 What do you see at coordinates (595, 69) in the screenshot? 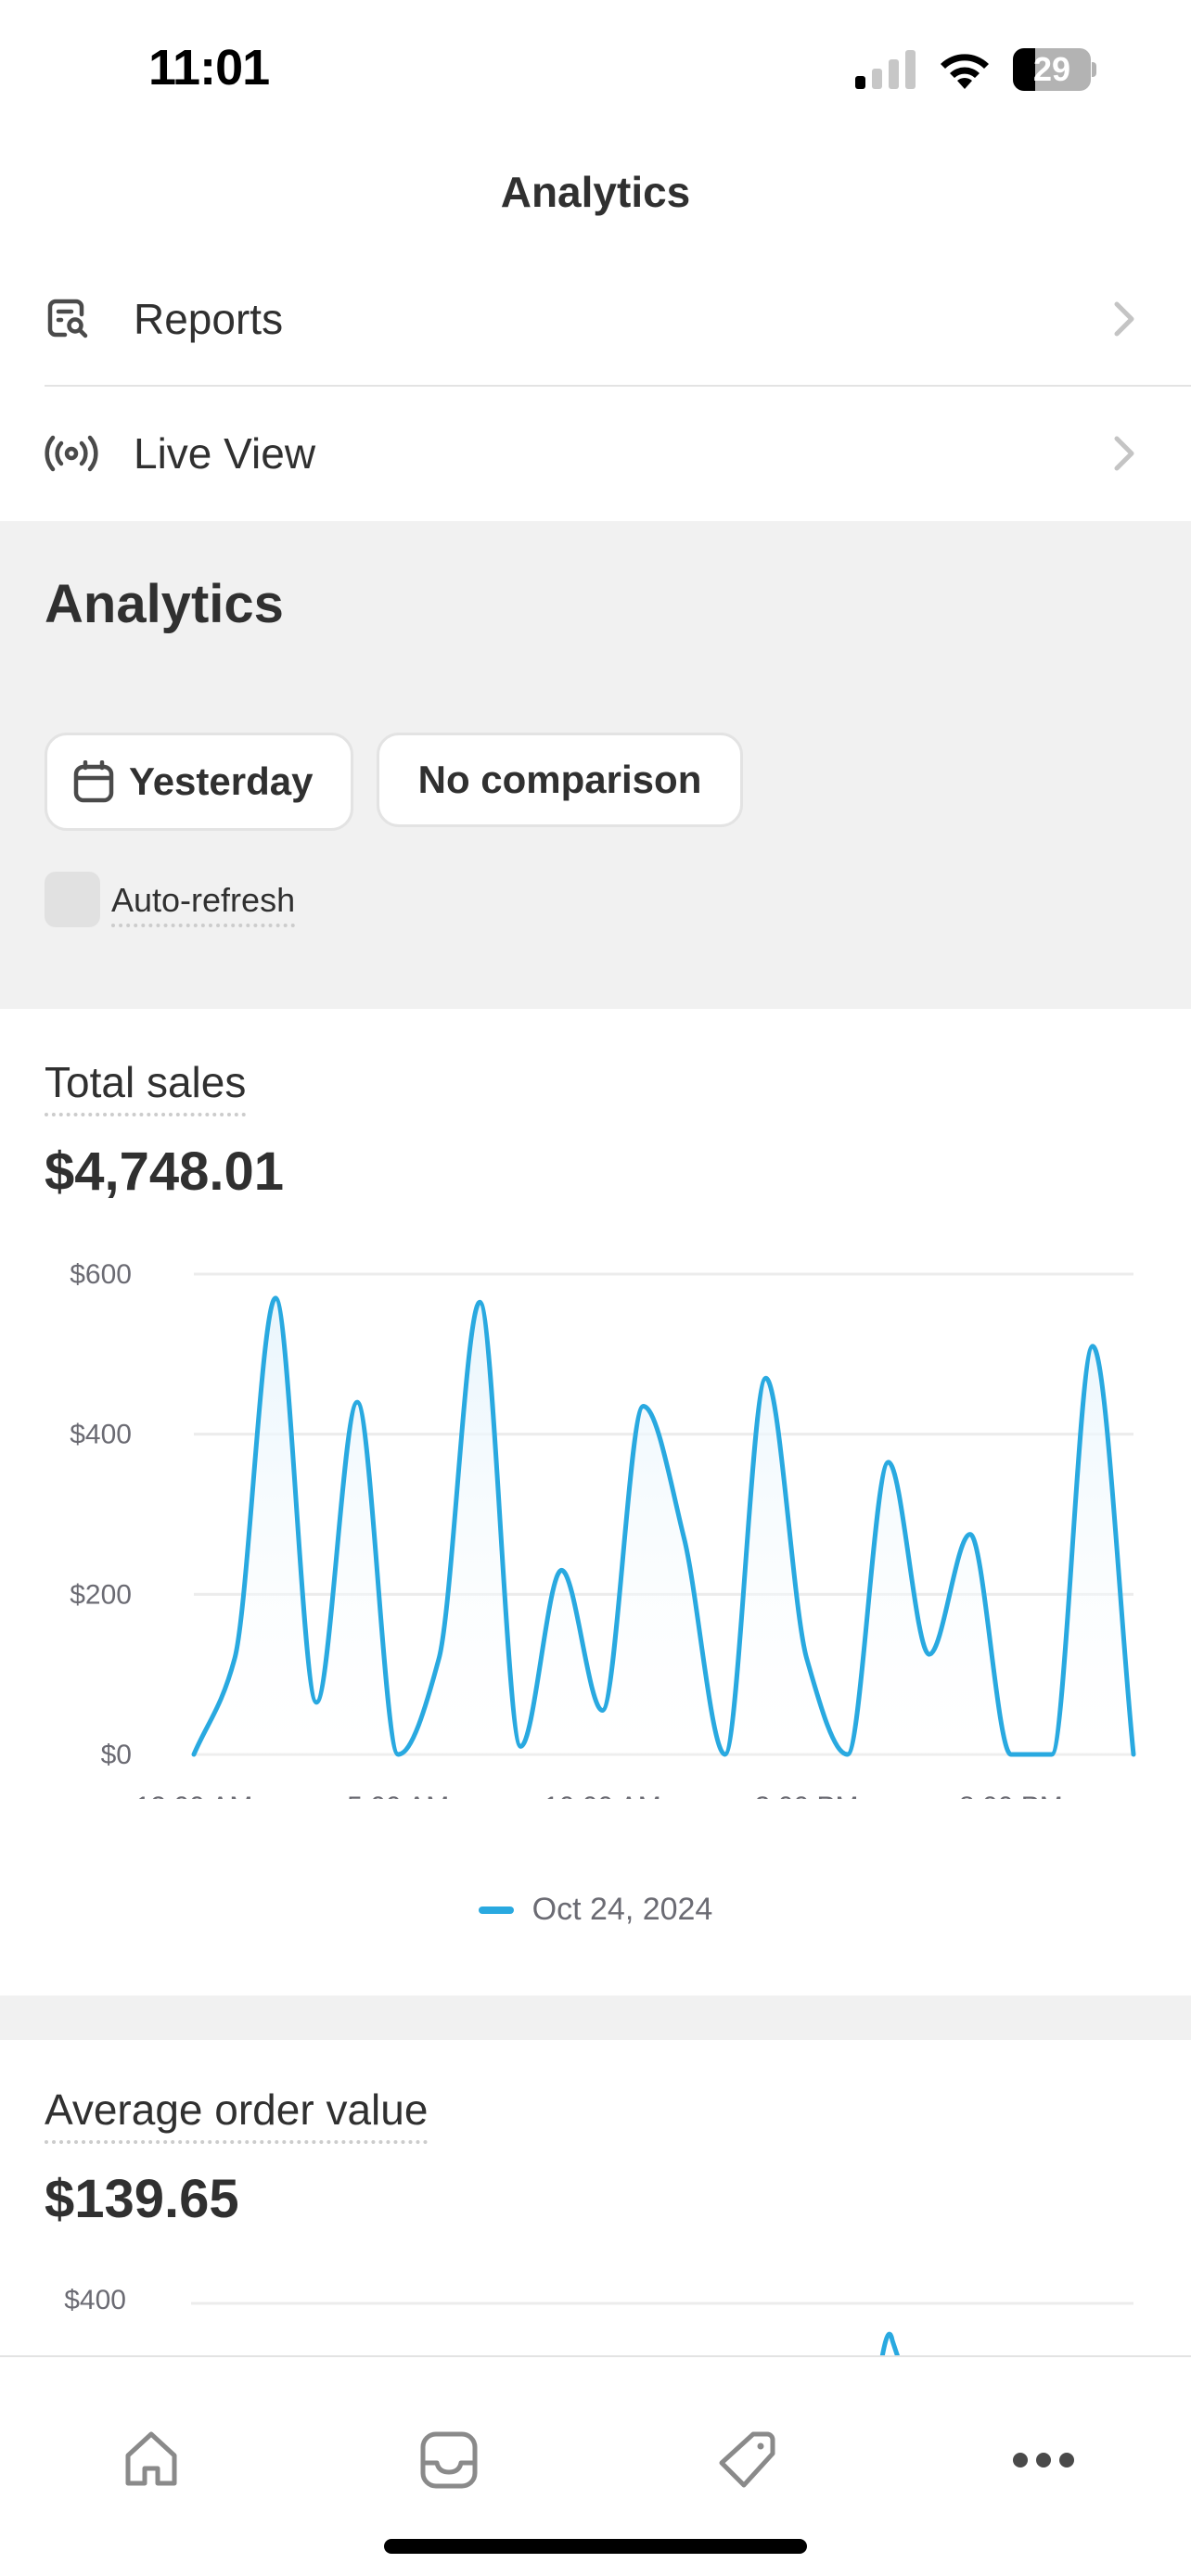
I see `status-bar: 11:01 29` at bounding box center [595, 69].